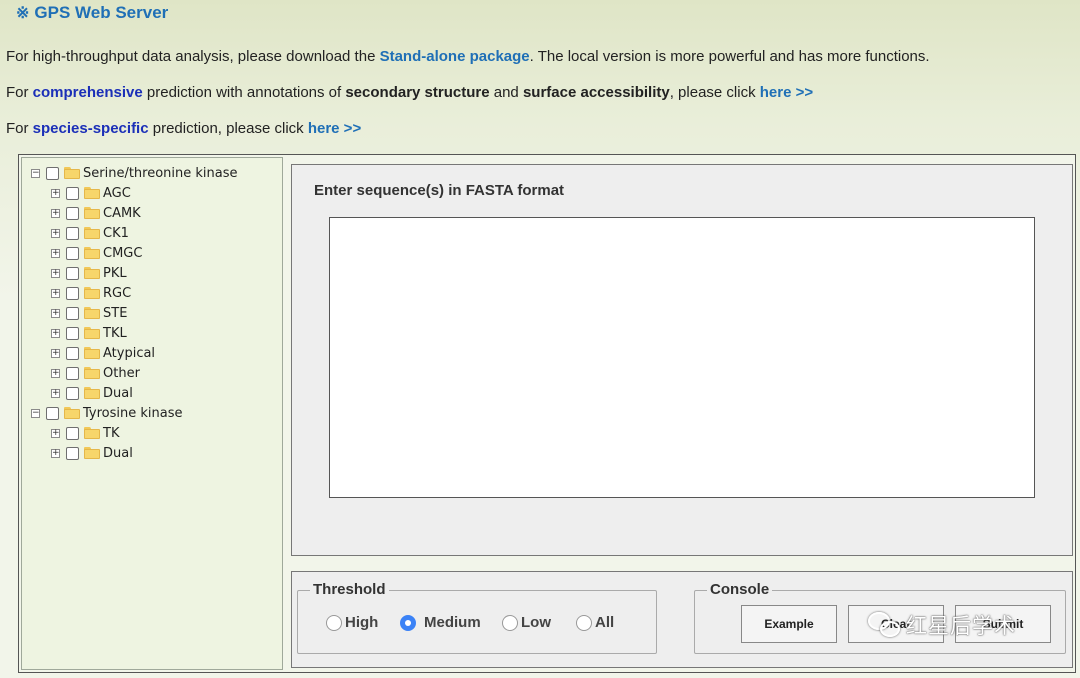  What do you see at coordinates (789, 624) in the screenshot?
I see `example-button: Example` at bounding box center [789, 624].